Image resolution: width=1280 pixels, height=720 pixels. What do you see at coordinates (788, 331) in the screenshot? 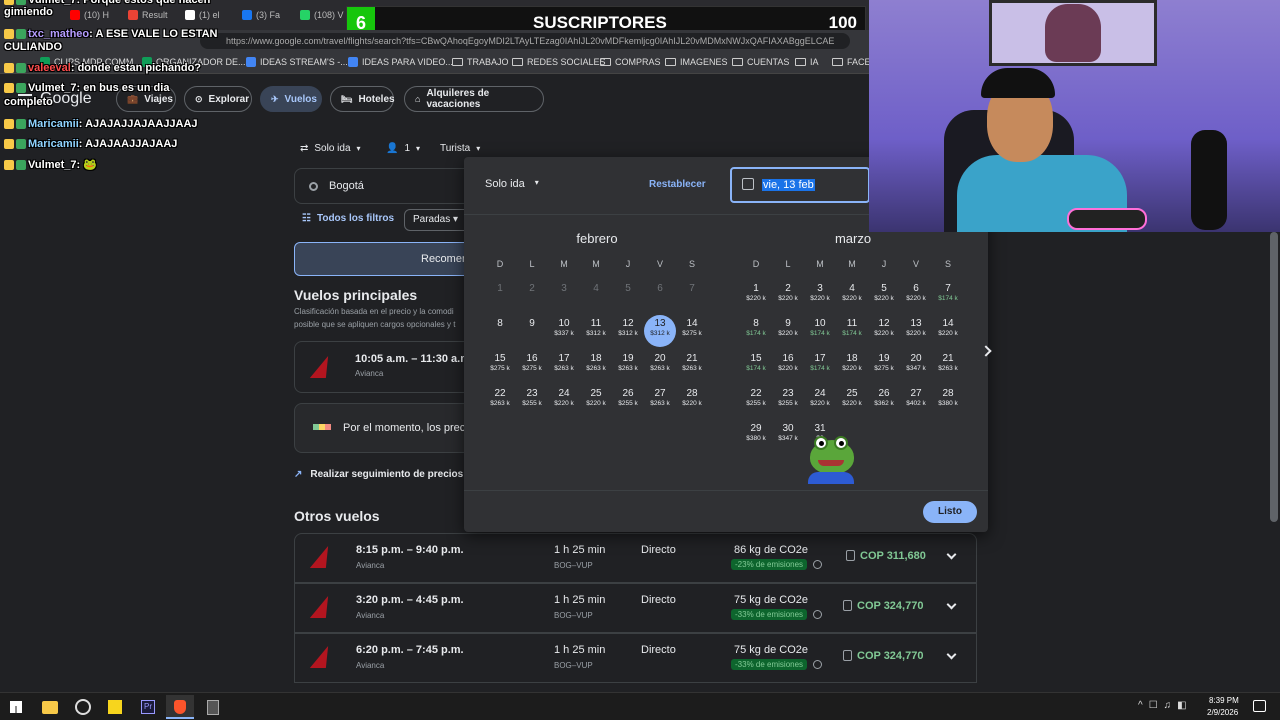
I see `calendar-day: 9 $220 k` at bounding box center [788, 331].